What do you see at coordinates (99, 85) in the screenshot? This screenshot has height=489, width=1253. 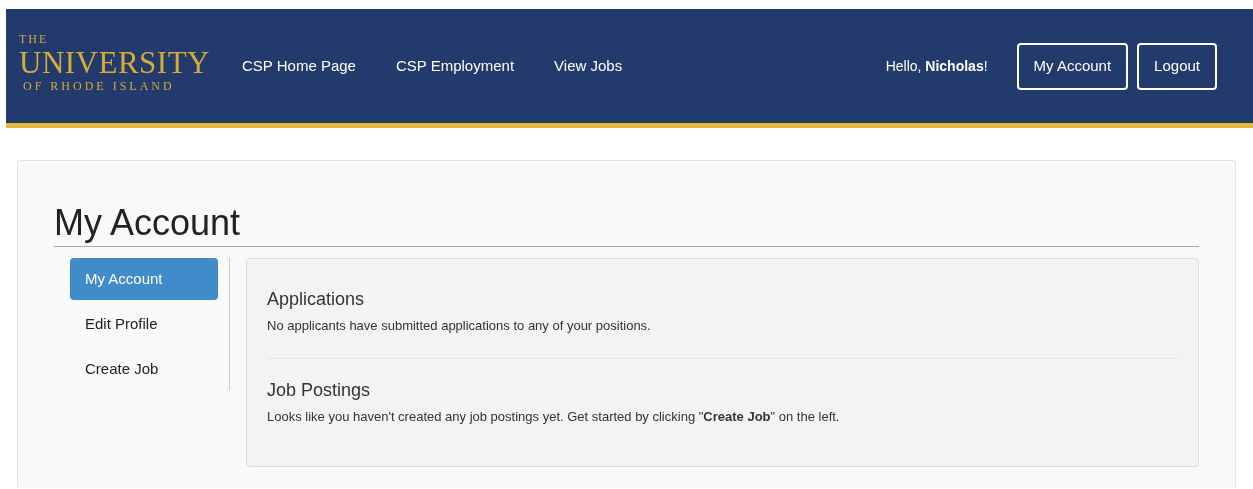 I see `logo-subtitle: OF RHODE ISLAND` at bounding box center [99, 85].